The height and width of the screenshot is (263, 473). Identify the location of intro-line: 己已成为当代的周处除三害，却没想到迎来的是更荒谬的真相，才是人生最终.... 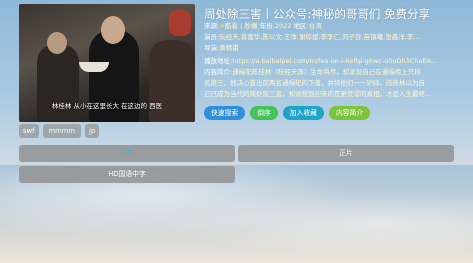
(332, 94).